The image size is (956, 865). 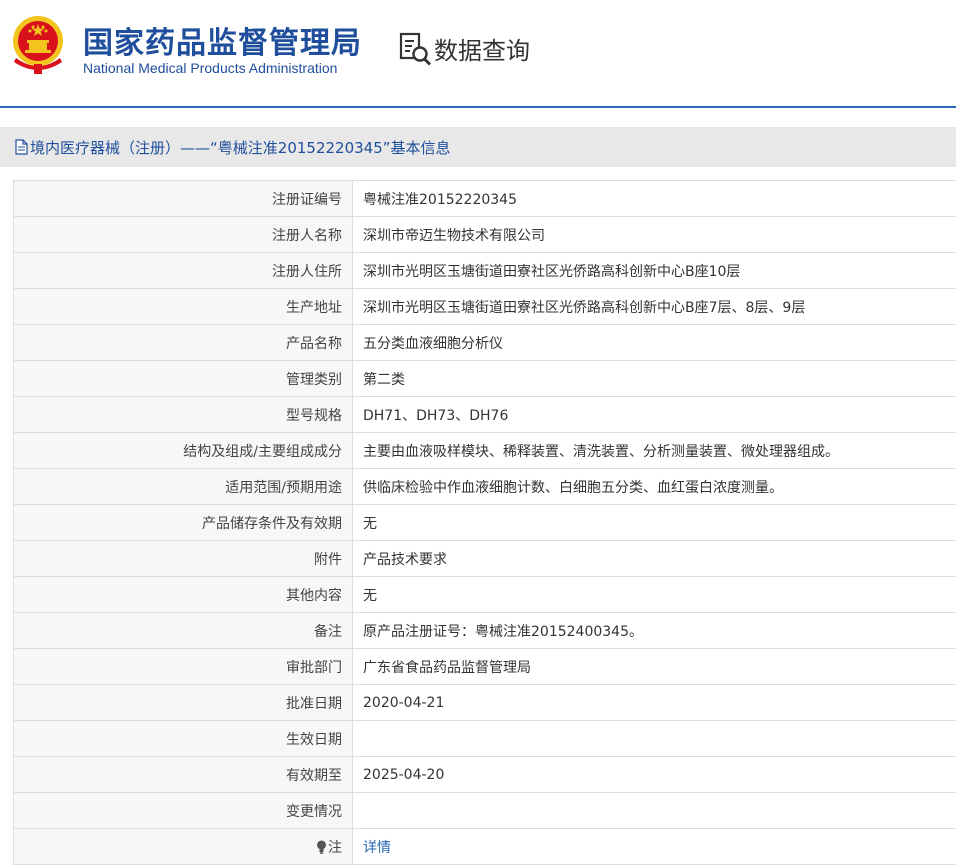 What do you see at coordinates (183, 774) in the screenshot?
I see `field-label: 有效期至` at bounding box center [183, 774].